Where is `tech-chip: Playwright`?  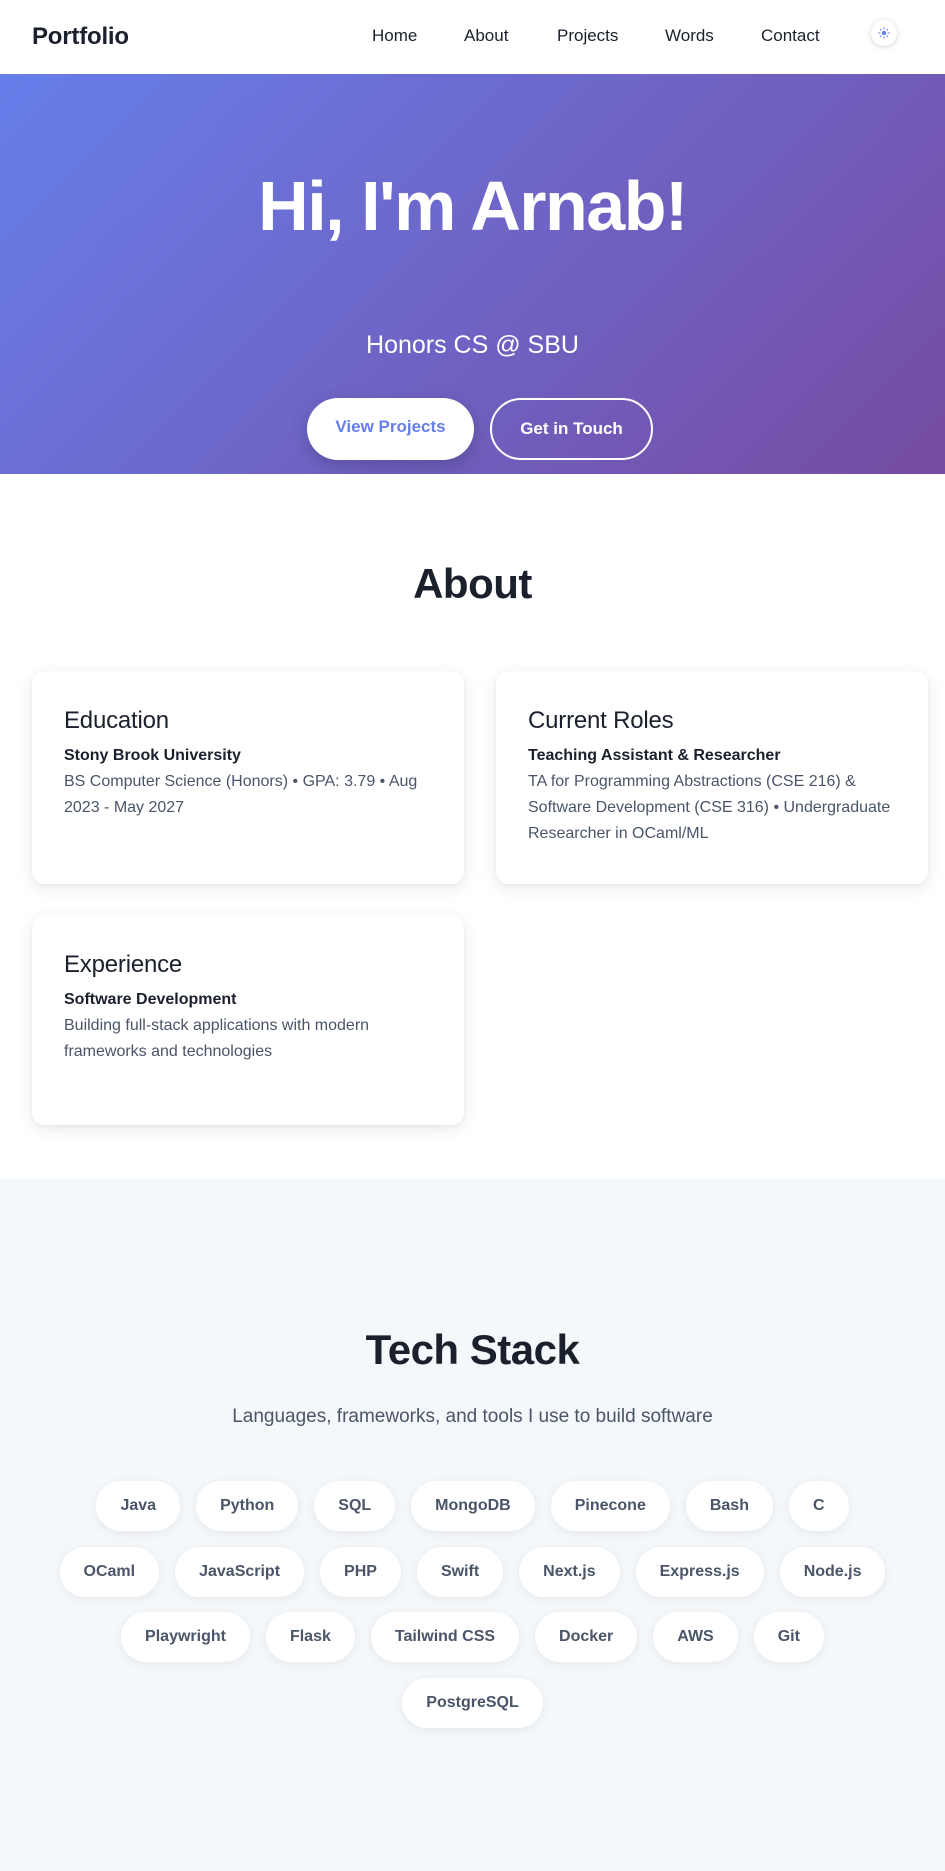
tech-chip: Playwright is located at coordinates (185, 1637).